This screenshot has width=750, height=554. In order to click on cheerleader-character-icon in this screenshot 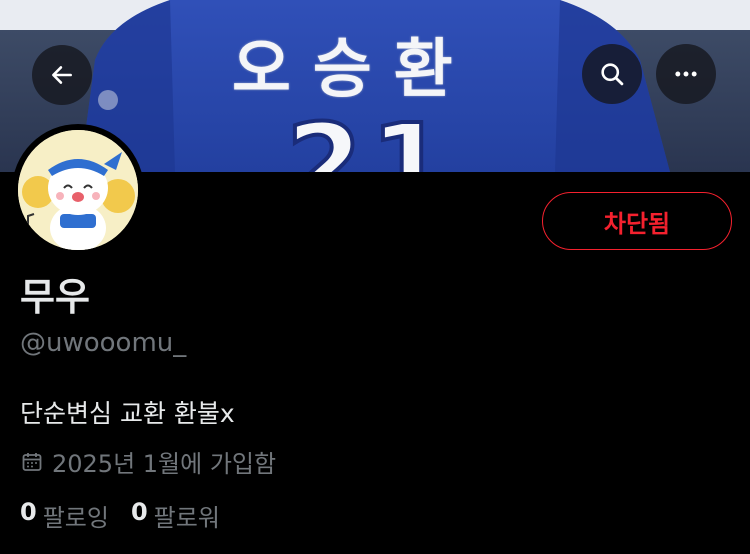, I will do `click(78, 190)`.